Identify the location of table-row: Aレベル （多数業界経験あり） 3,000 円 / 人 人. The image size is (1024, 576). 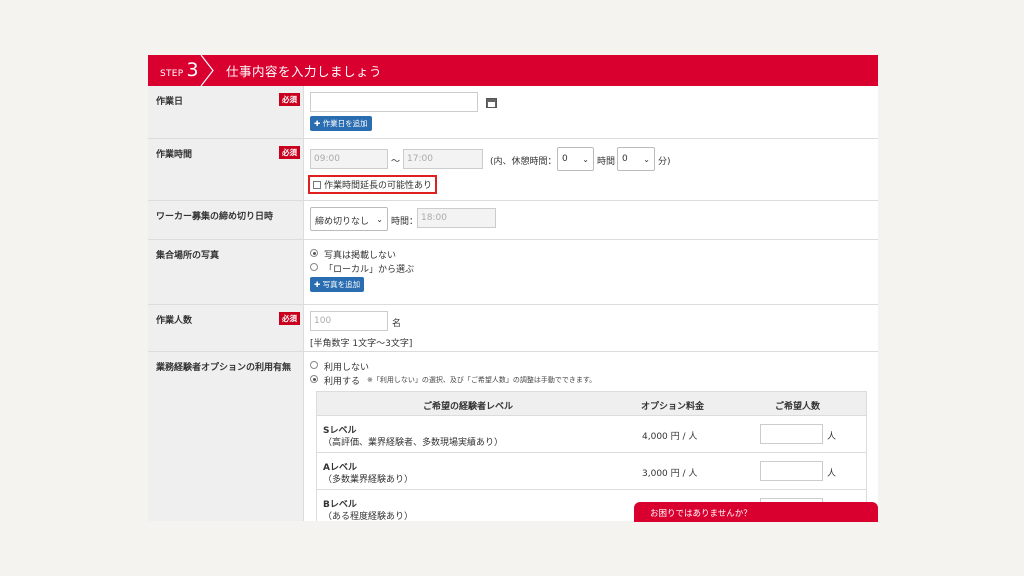
(591, 471).